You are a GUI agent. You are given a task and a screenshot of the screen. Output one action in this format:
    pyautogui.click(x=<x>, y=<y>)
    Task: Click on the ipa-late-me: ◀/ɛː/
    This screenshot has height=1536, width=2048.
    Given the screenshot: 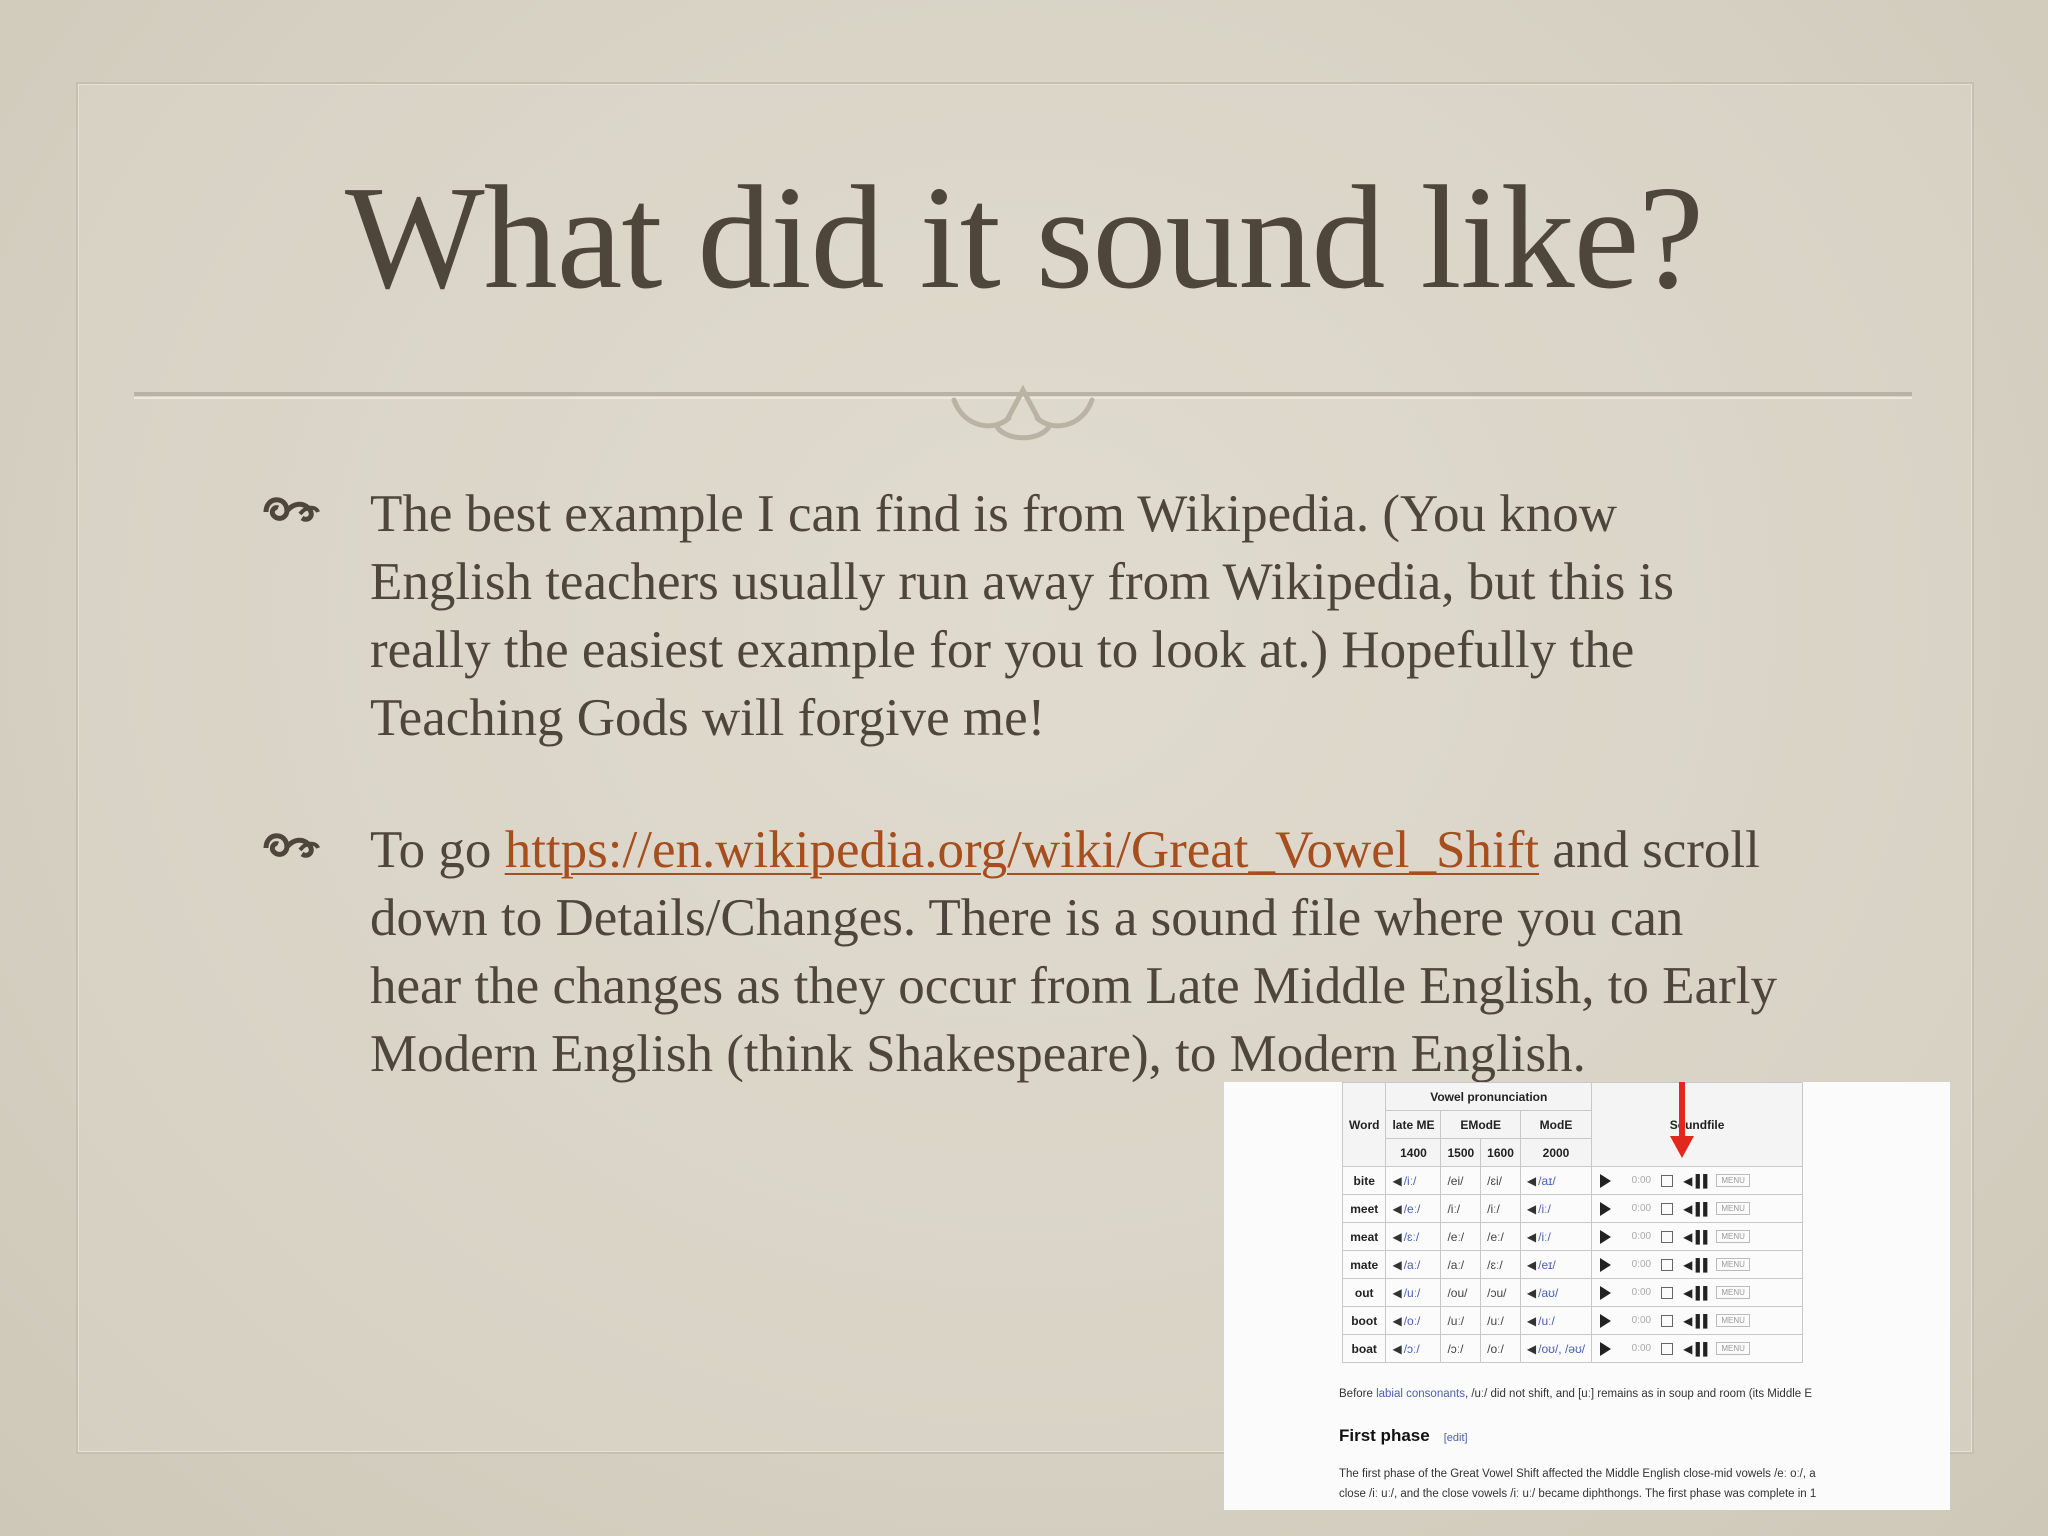 What is the action you would take?
    pyautogui.click(x=1413, y=1236)
    